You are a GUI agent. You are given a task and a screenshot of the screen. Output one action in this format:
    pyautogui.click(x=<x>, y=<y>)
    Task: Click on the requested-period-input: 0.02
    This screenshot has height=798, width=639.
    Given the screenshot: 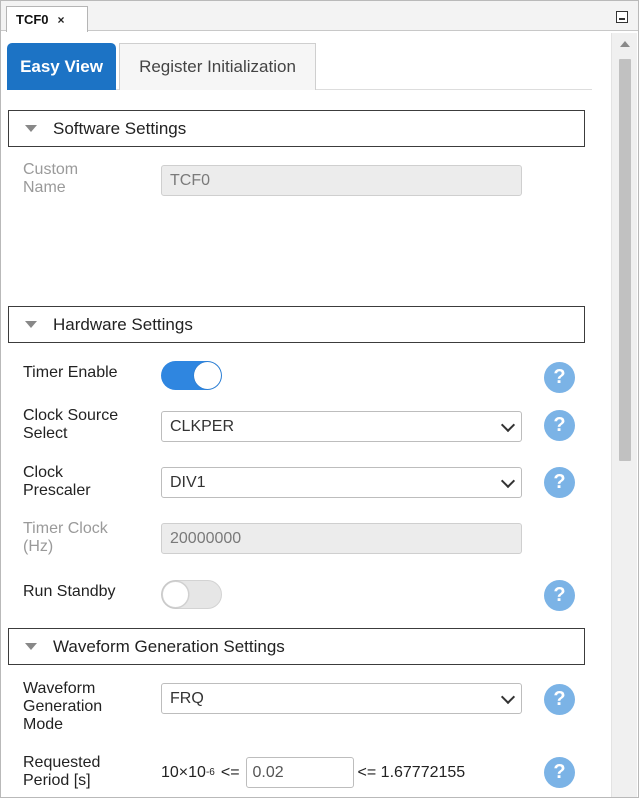 What is the action you would take?
    pyautogui.click(x=299, y=772)
    